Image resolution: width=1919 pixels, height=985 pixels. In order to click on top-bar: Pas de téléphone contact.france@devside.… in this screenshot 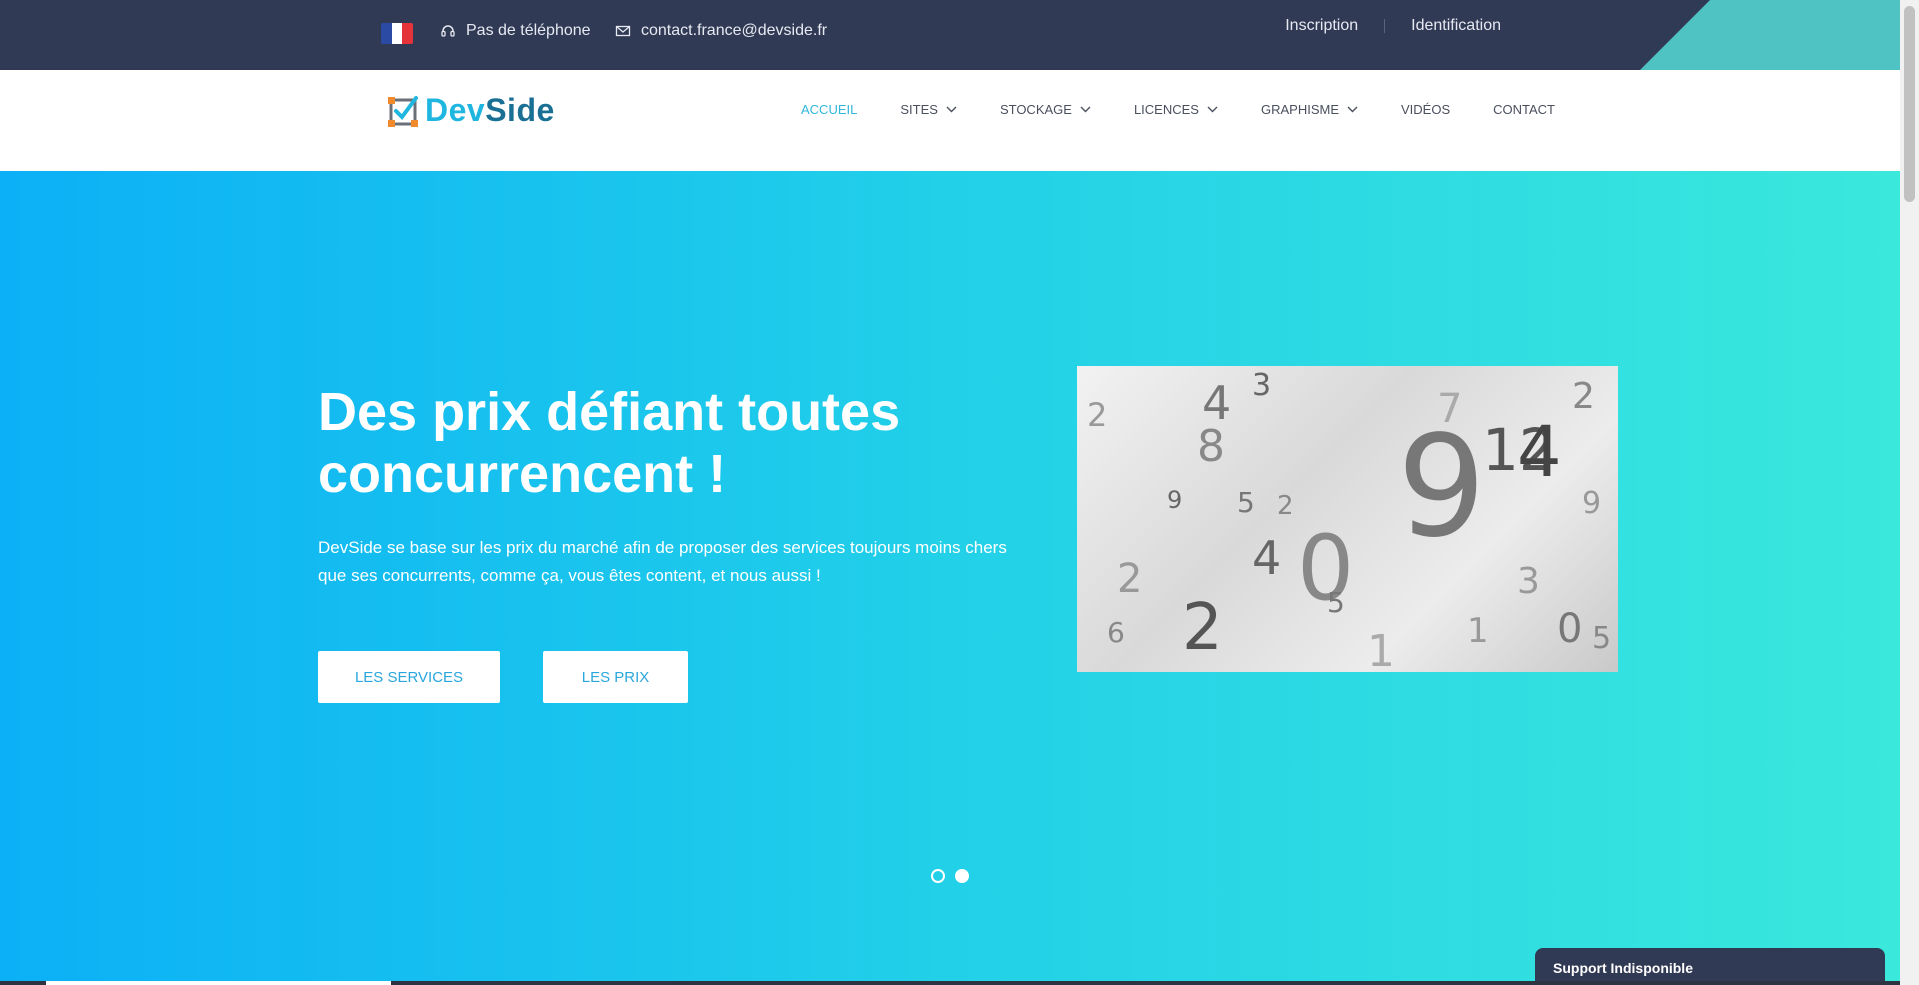, I will do `click(950, 35)`.